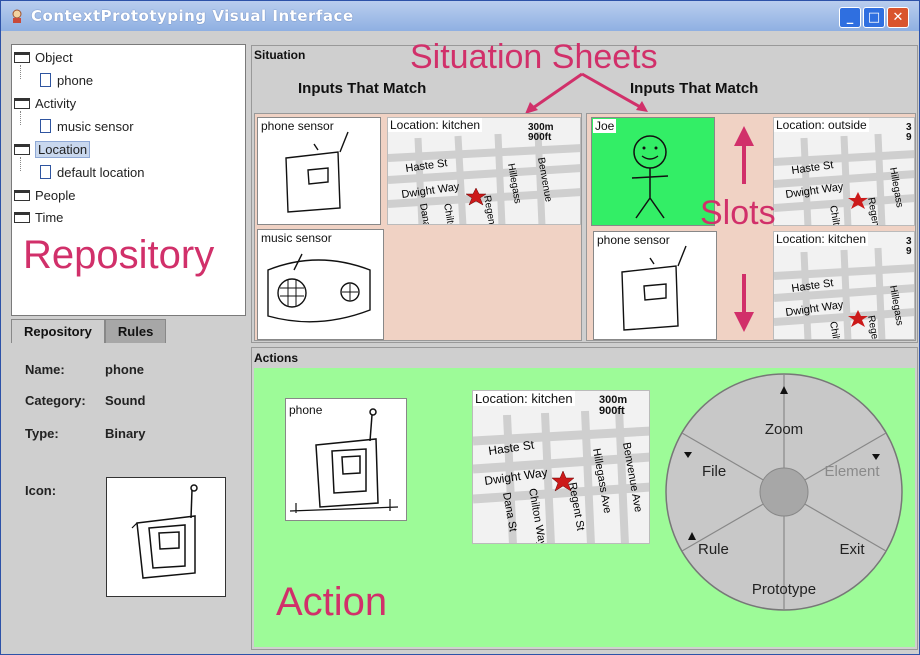  What do you see at coordinates (306, 410) in the screenshot?
I see `sketch-label: phone` at bounding box center [306, 410].